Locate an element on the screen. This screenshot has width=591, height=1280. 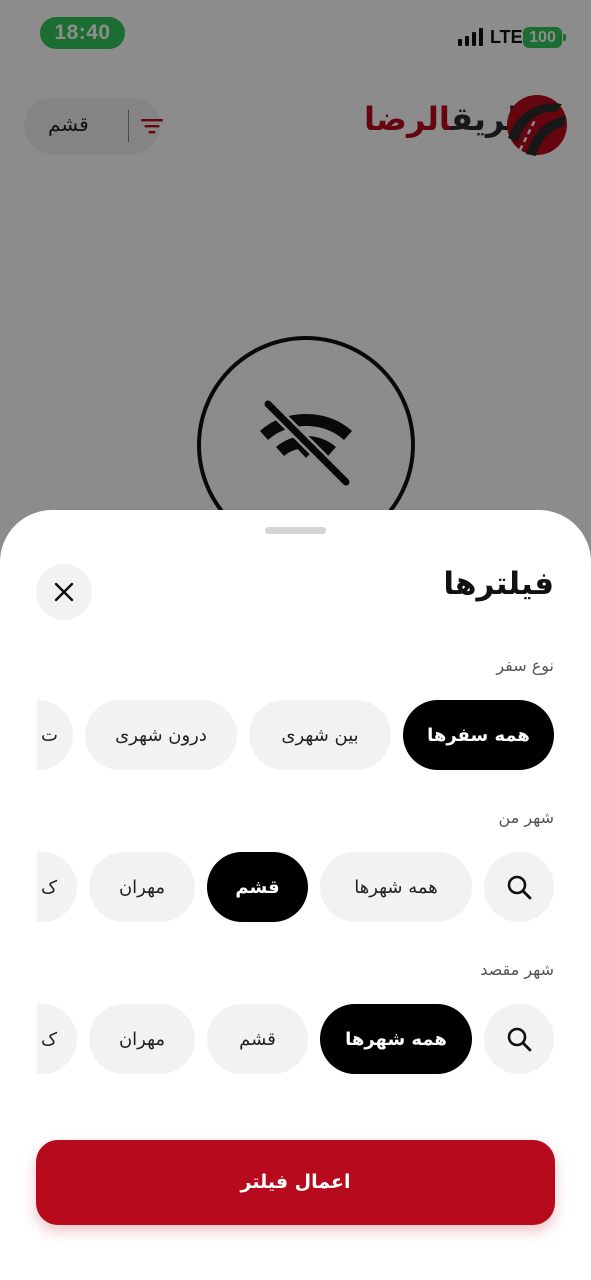
apply-filter-button: اعمال فیلتر is located at coordinates (295, 1182).